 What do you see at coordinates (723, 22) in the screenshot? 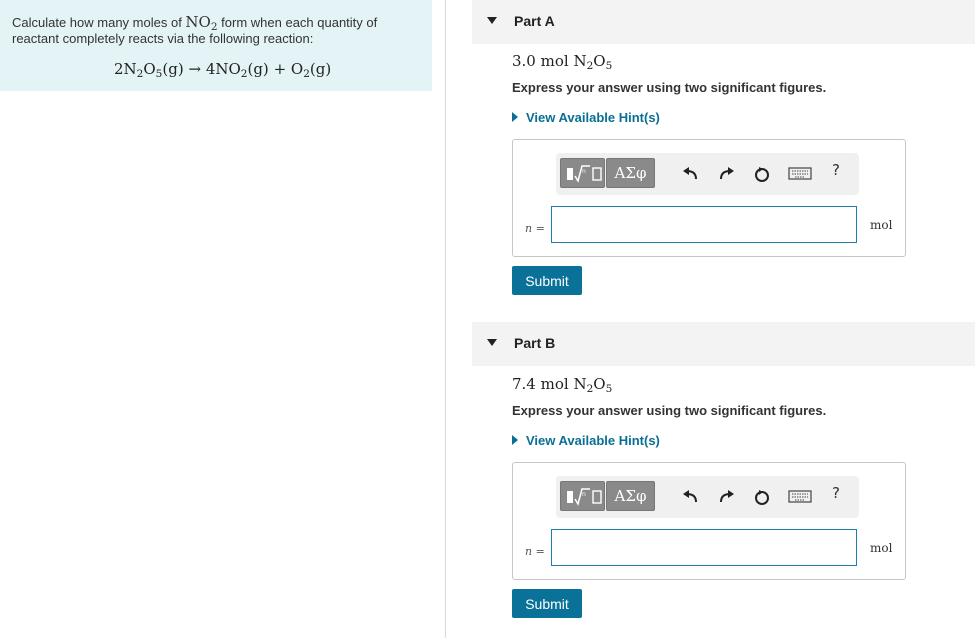
I see `part-a-header: Part A` at bounding box center [723, 22].